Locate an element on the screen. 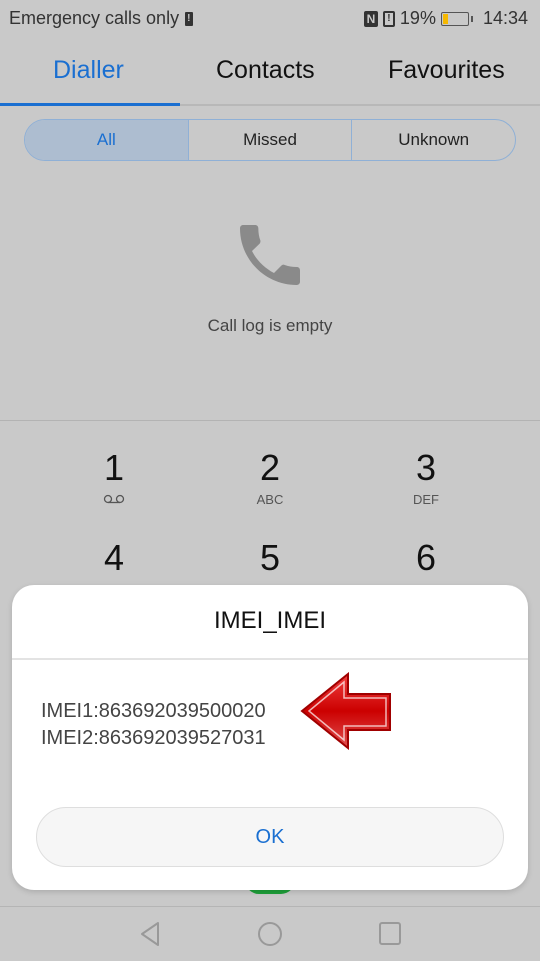  key-3: 3 DEF is located at coordinates (426, 477).